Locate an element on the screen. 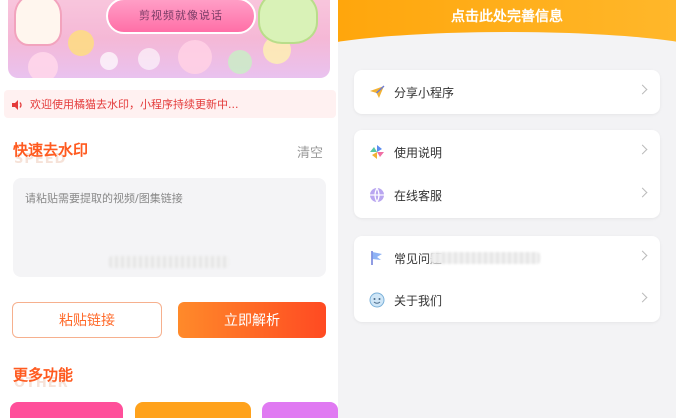 The height and width of the screenshot is (418, 676). menu-card-about: 常见问题 关于我们 is located at coordinates (507, 279).